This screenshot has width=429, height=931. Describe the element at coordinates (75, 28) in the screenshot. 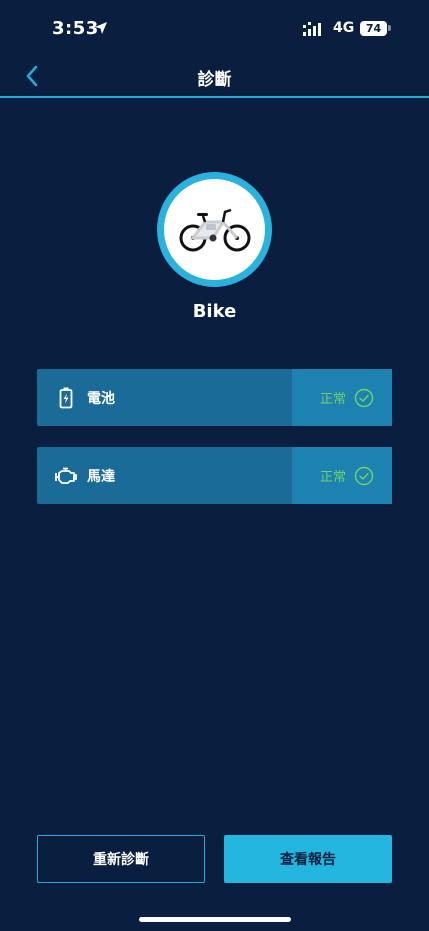

I see `status-time: 3:53` at that location.